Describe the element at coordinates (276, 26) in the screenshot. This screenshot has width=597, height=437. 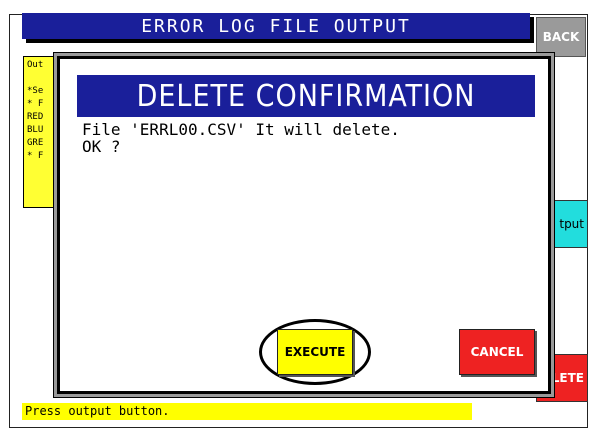
I see `screen-title: ERROR LOG FILE OUTPUT` at that location.